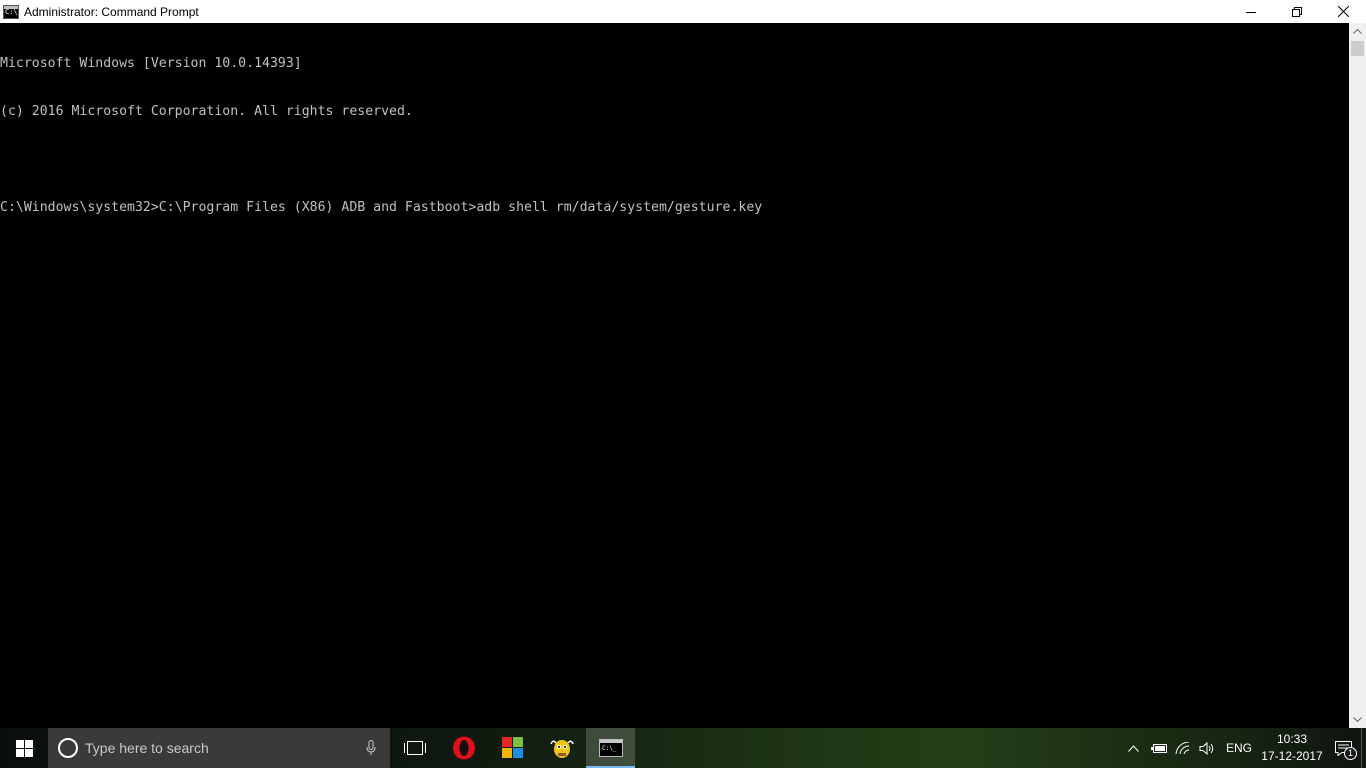 The image size is (1366, 768). I want to click on close-icon, so click(1343, 11).